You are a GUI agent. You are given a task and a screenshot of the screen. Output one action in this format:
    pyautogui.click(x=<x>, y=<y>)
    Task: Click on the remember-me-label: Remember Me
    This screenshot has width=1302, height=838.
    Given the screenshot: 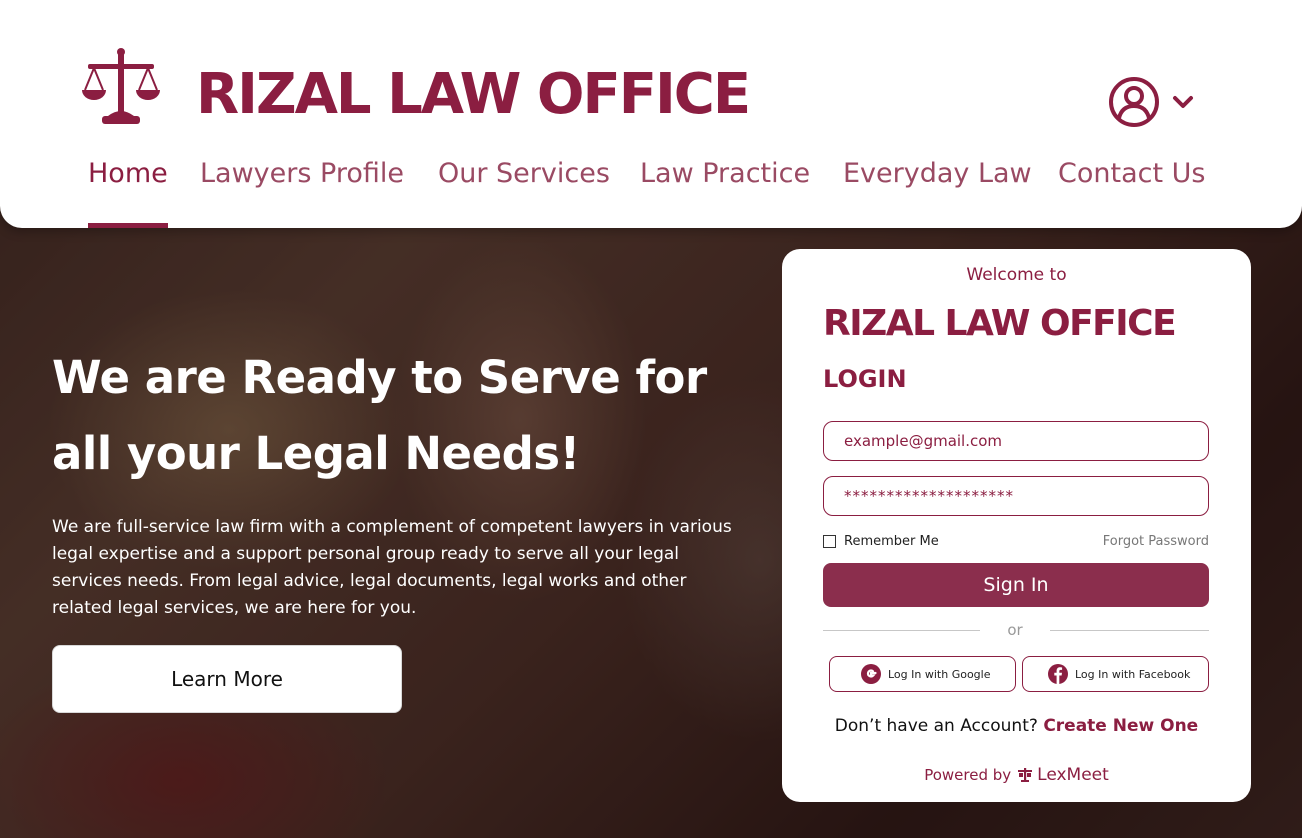 What is the action you would take?
    pyautogui.click(x=891, y=541)
    